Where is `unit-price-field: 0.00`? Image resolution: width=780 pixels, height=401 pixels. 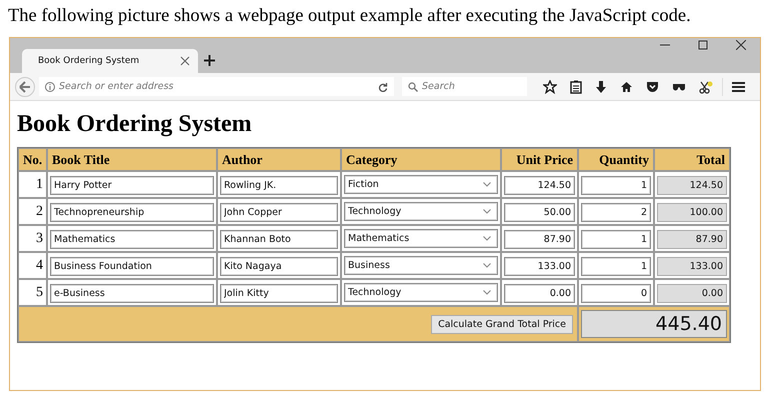
unit-price-field: 0.00 is located at coordinates (539, 293).